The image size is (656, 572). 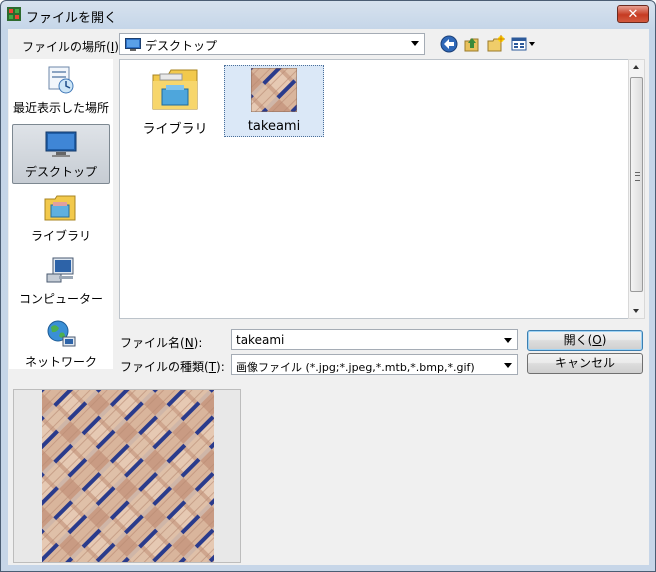 I want to click on places-bar: 最近表示した場所 デスクトップ ライブラリ コンピューター ネットワーク, so click(x=61, y=214).